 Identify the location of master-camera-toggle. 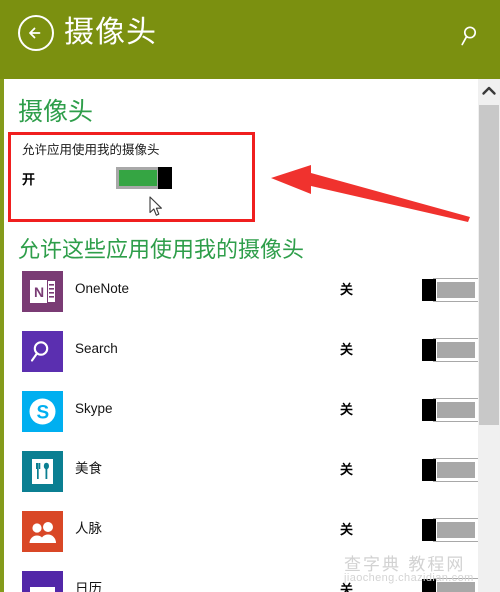
(144, 178).